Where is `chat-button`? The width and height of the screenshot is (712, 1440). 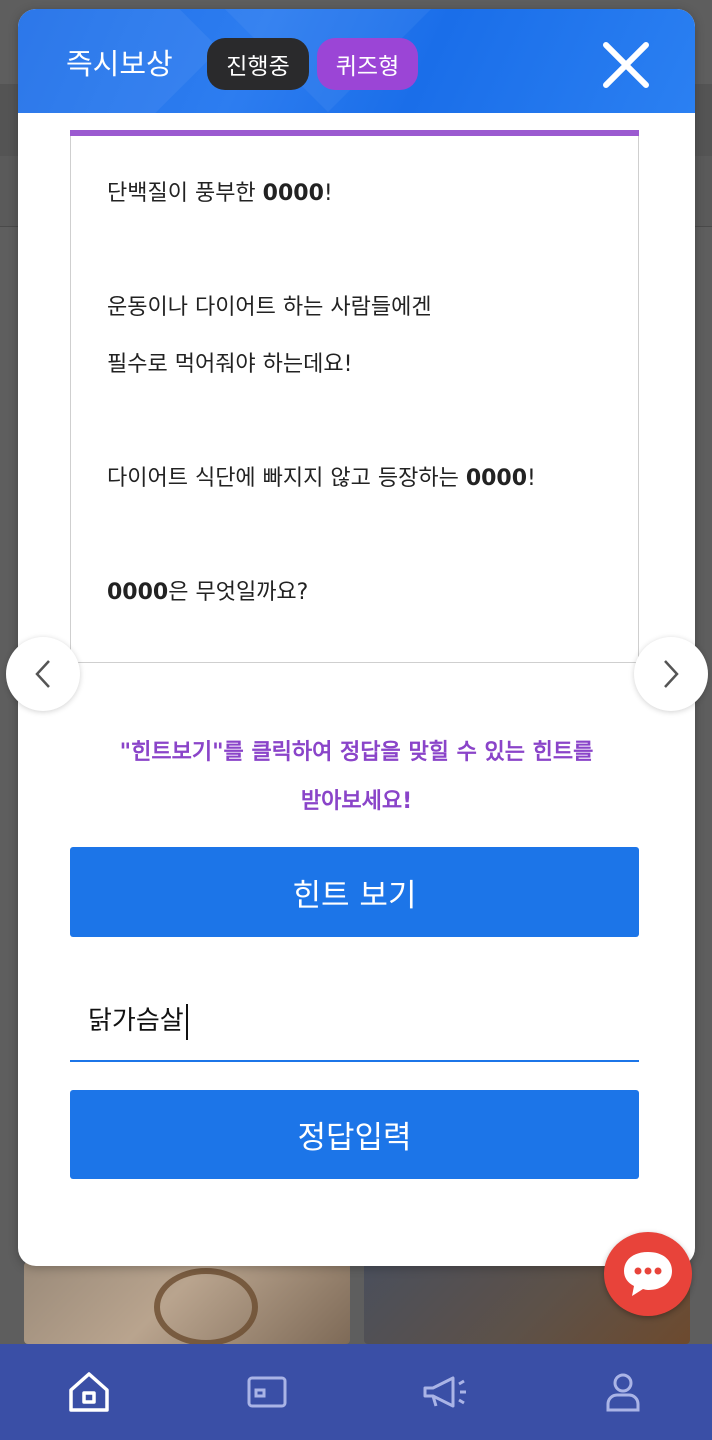
chat-button is located at coordinates (648, 1274).